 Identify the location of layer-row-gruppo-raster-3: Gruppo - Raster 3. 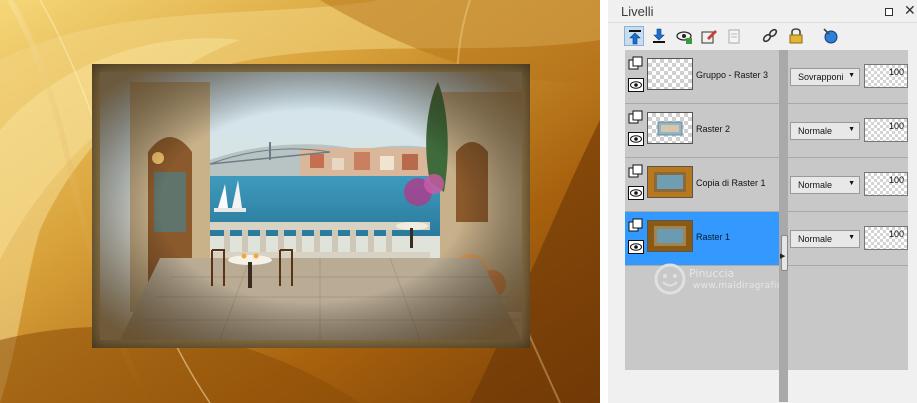
(702, 77).